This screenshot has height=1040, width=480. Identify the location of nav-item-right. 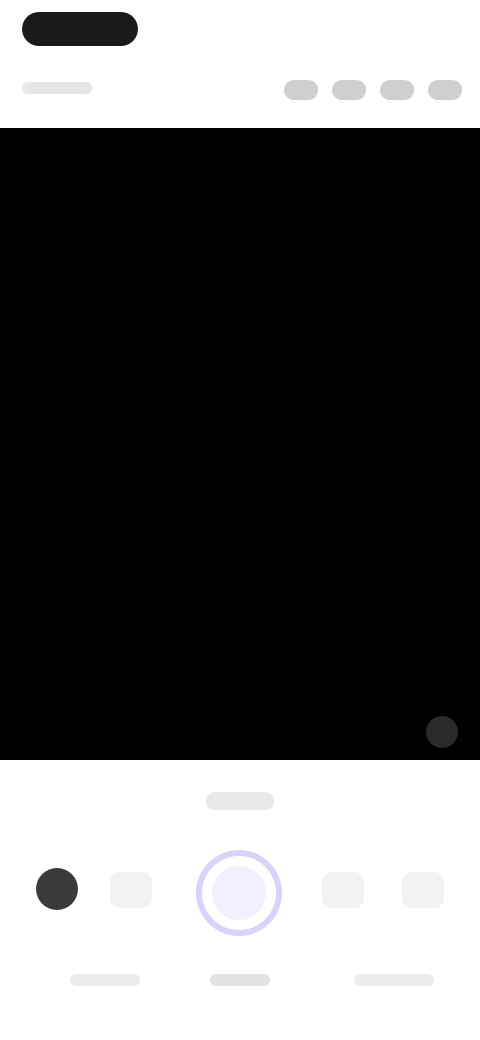
(394, 980).